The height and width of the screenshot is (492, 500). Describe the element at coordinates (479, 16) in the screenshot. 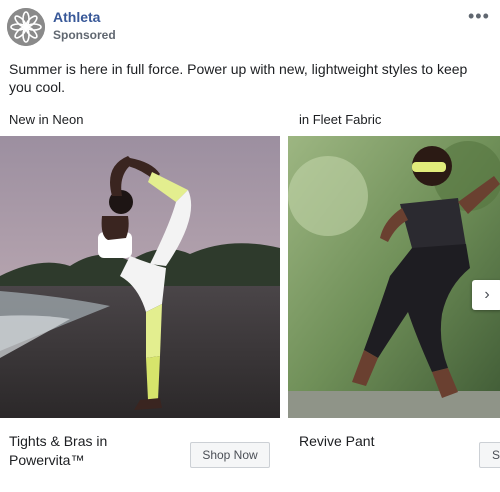

I see `more-options-icon: •••` at that location.